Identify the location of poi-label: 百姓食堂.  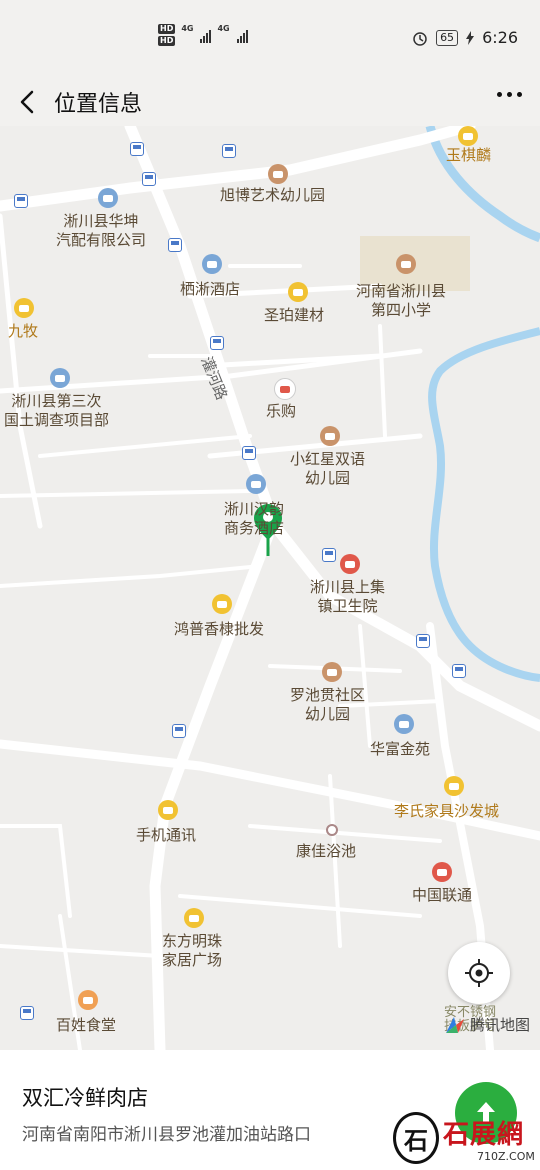
(86, 1025).